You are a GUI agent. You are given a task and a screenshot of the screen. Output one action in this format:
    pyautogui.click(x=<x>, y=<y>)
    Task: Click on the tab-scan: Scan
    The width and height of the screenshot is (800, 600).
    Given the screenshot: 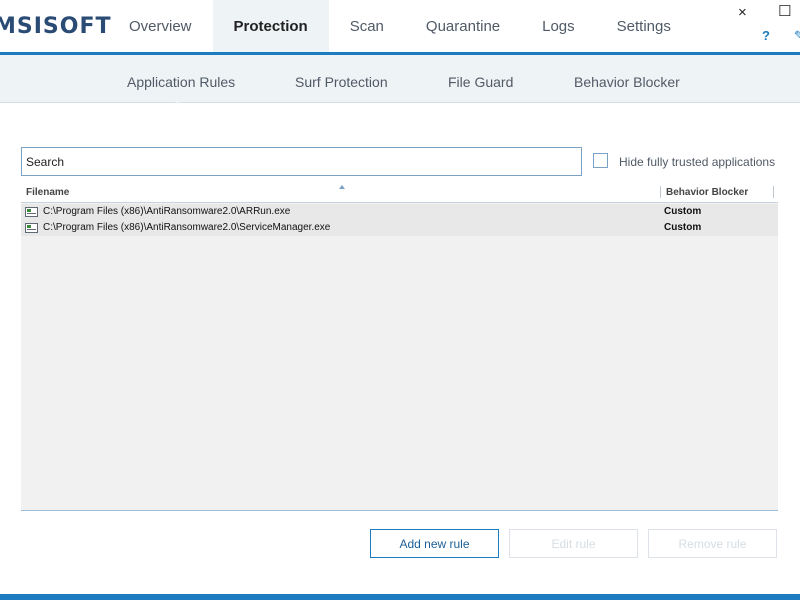 What is the action you would take?
    pyautogui.click(x=367, y=26)
    